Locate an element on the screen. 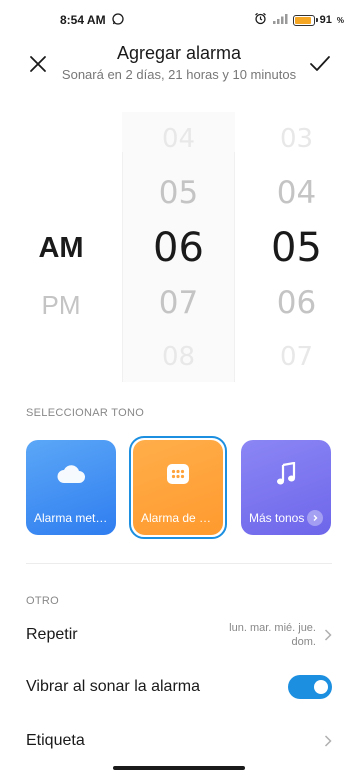 The image size is (358, 776). vibrate-toggle is located at coordinates (310, 687).